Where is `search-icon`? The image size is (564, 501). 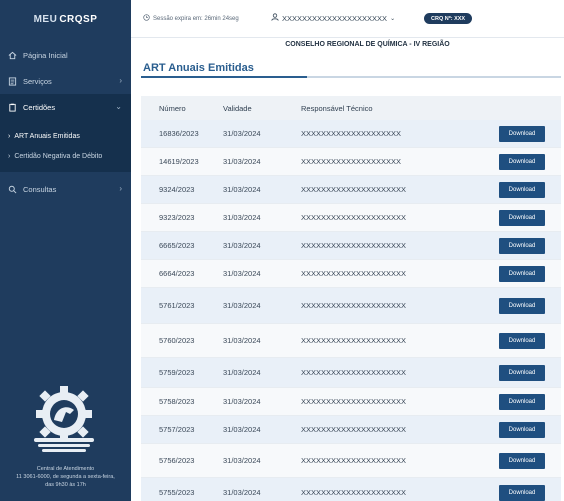 search-icon is located at coordinates (12, 189).